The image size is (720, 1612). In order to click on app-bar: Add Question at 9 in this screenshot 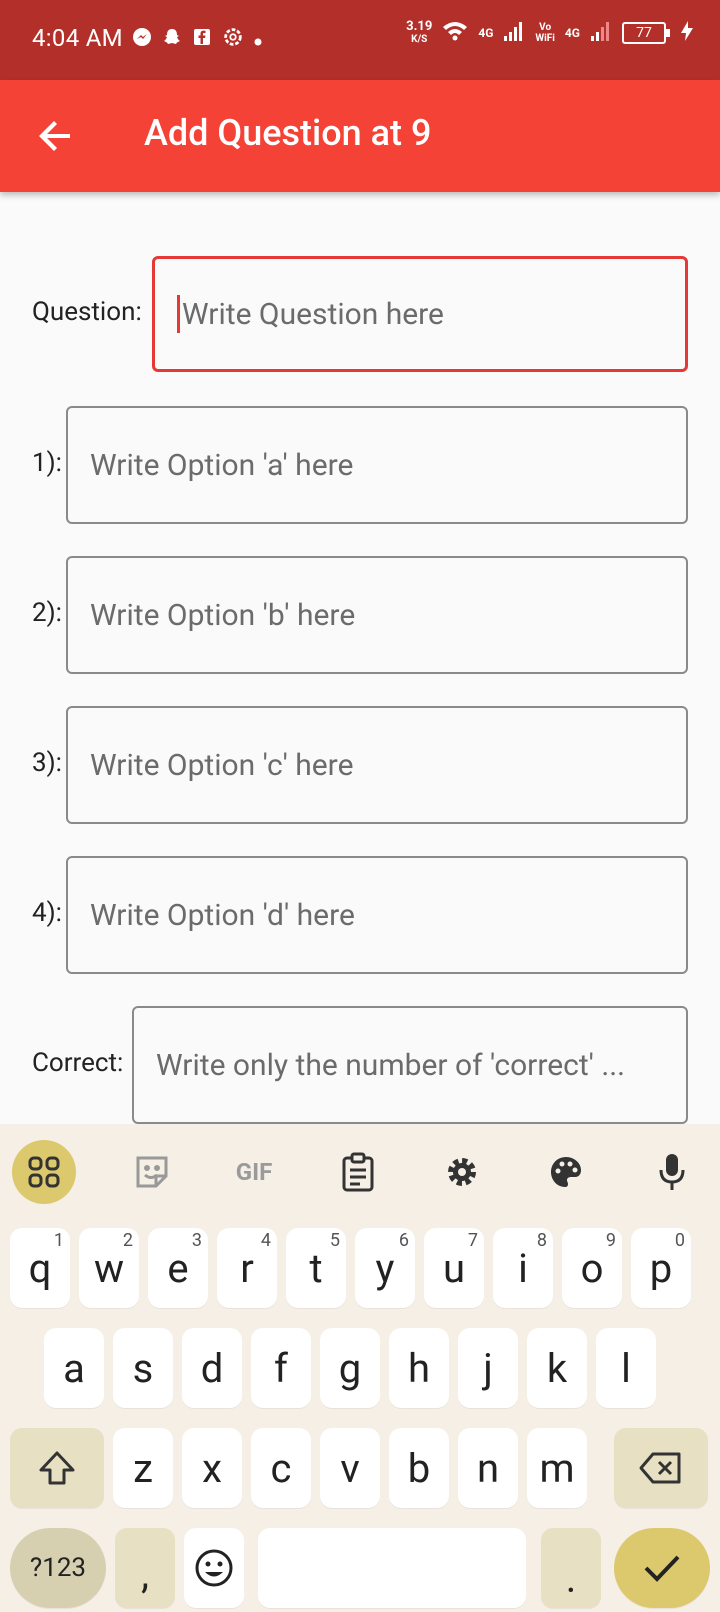, I will do `click(360, 136)`.